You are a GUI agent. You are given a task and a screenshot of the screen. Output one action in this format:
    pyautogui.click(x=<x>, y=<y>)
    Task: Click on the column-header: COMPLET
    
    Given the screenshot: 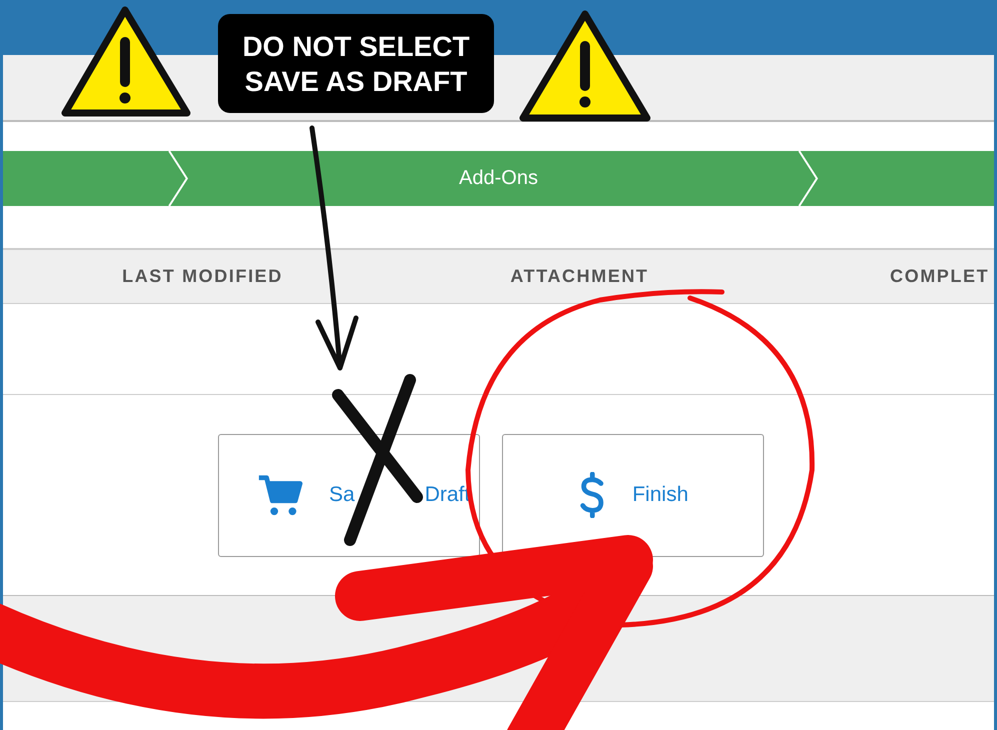 What is the action you would take?
    pyautogui.click(x=940, y=276)
    